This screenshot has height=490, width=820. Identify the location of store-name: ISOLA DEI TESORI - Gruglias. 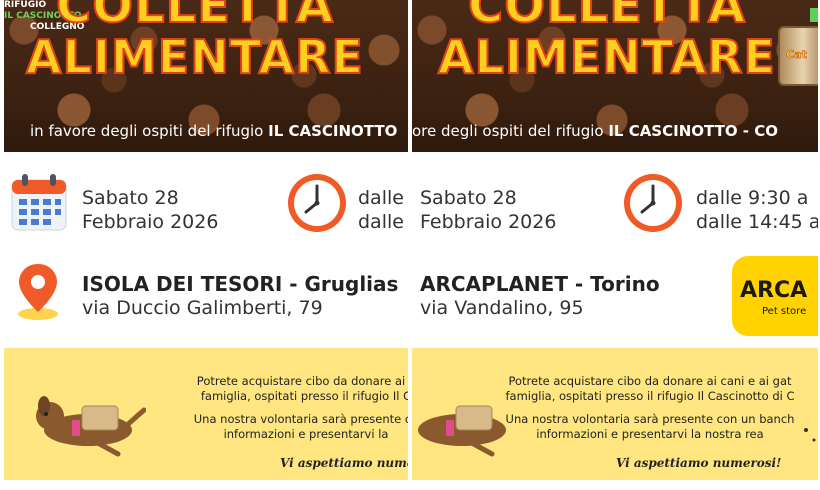
(240, 284).